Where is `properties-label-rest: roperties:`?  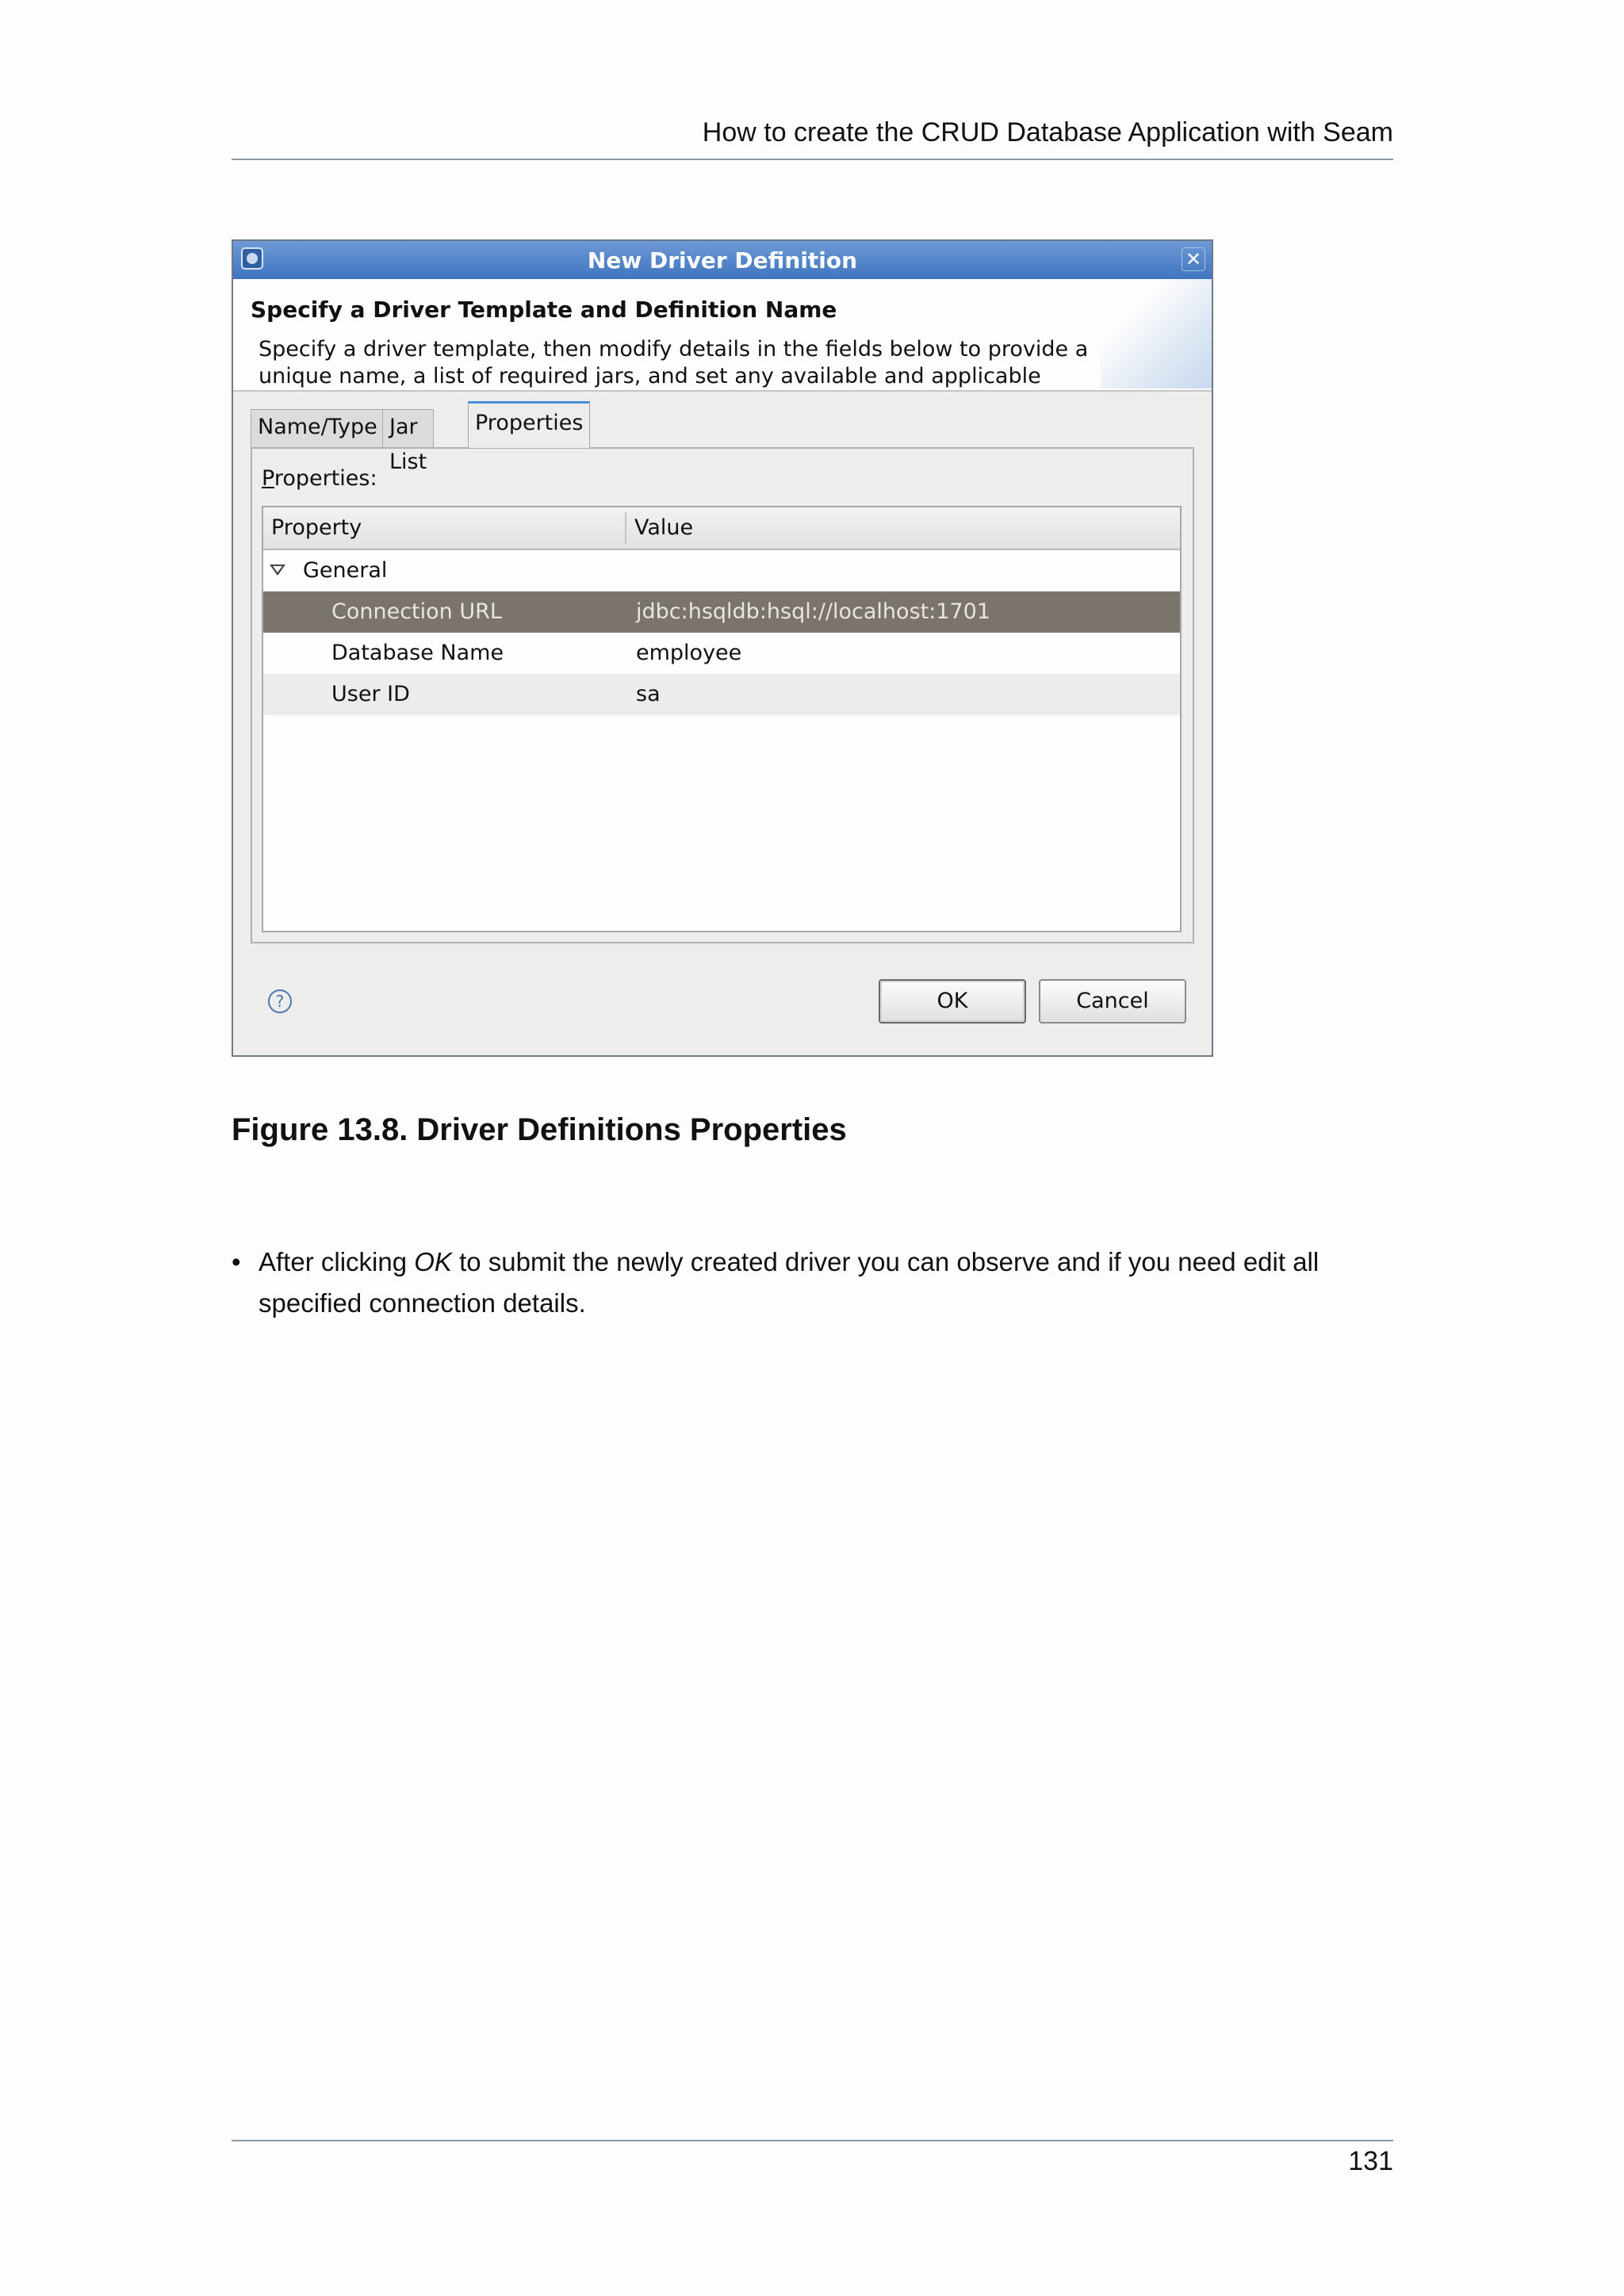 properties-label-rest: roperties: is located at coordinates (325, 478).